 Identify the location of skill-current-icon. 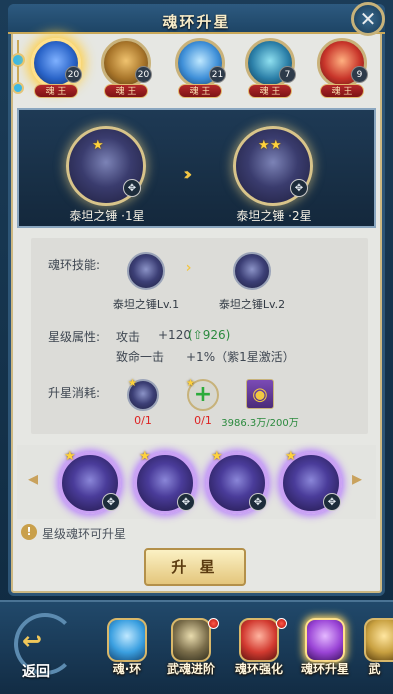
(146, 271).